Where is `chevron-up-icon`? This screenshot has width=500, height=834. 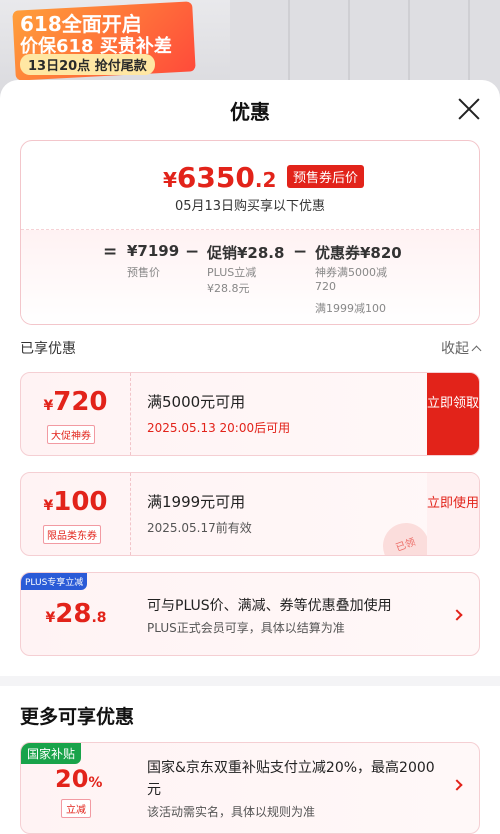
chevron-up-icon is located at coordinates (476, 350).